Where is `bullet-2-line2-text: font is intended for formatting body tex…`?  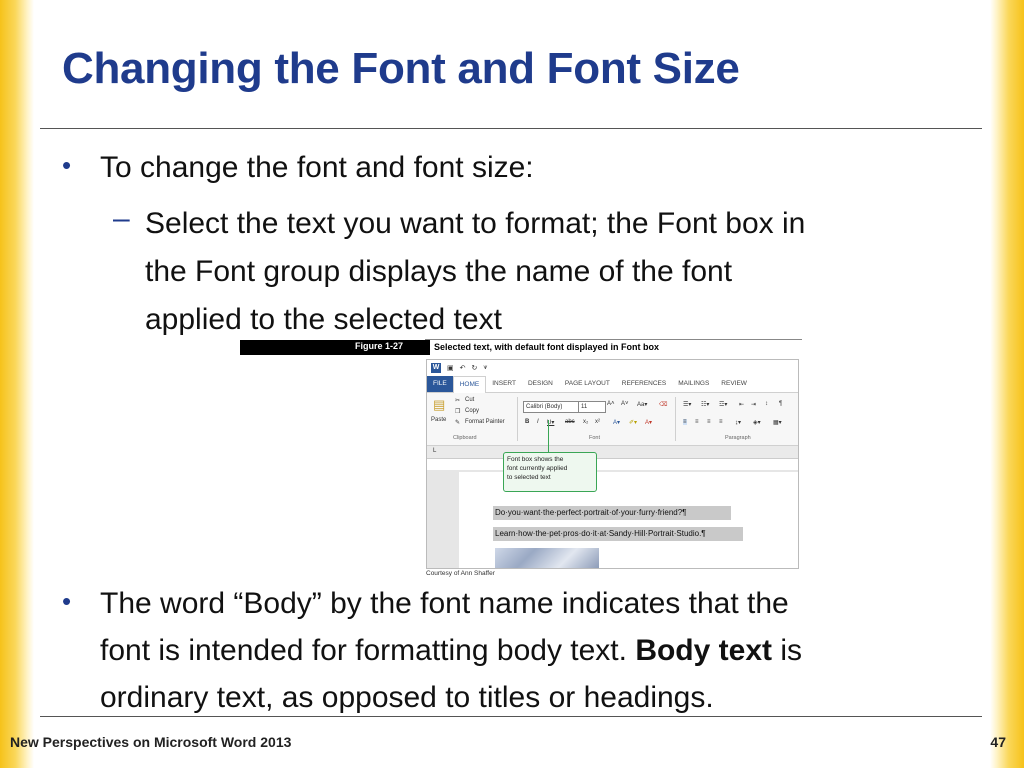
bullet-2-line2-text: font is intended for formatting body tex… is located at coordinates (368, 650).